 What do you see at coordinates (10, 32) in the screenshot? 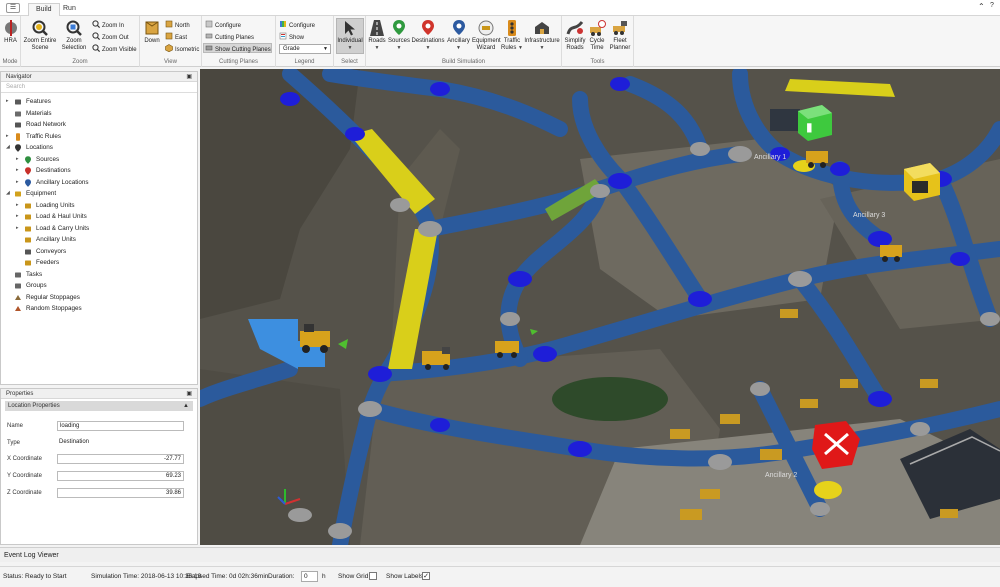
I see `hra-button: HRA` at bounding box center [10, 32].